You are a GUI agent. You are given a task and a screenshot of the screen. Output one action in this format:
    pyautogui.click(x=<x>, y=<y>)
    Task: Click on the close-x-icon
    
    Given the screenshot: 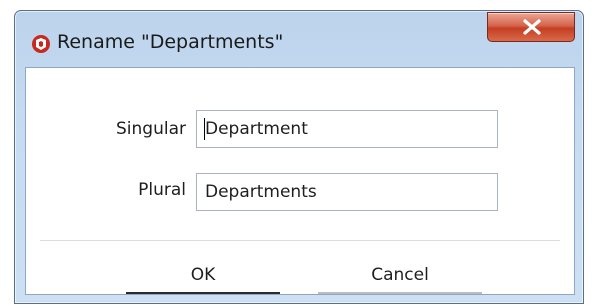 What is the action you would take?
    pyautogui.click(x=532, y=27)
    